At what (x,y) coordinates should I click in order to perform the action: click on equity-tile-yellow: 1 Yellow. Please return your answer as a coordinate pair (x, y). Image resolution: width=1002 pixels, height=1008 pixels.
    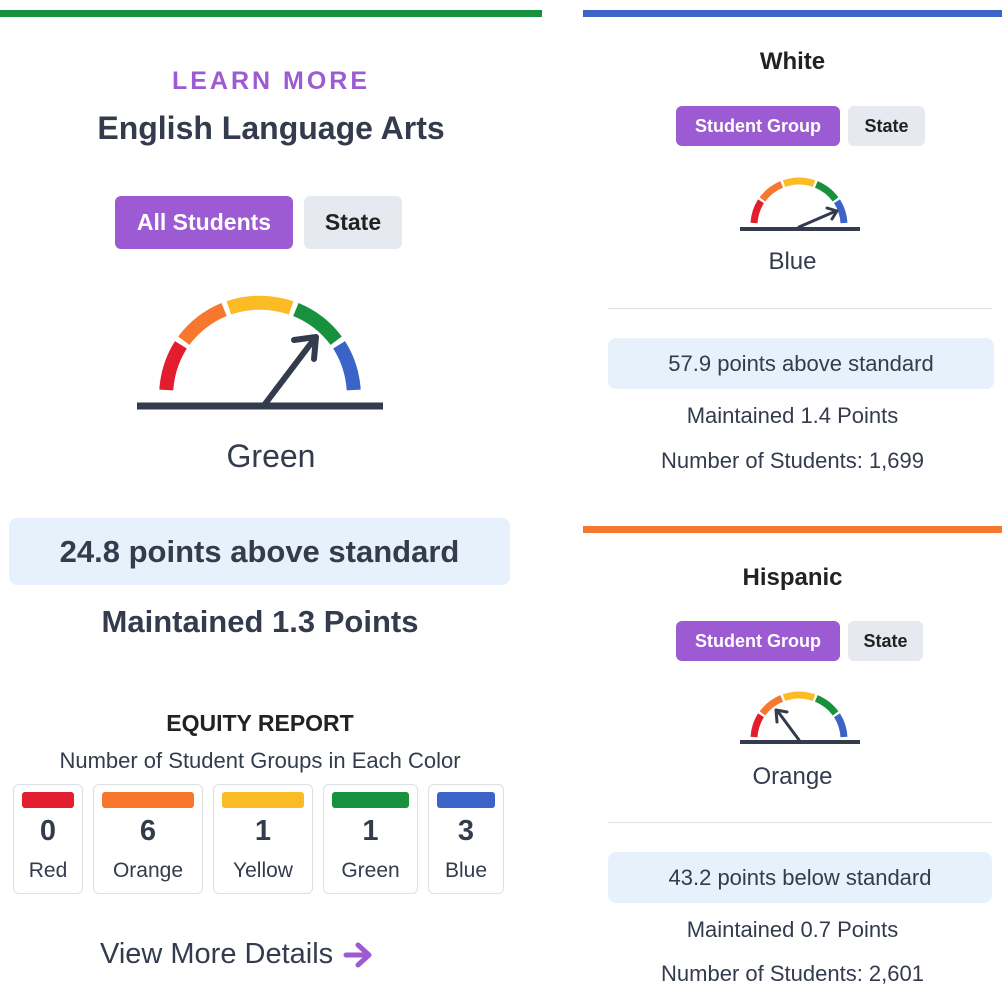
    Looking at the image, I should click on (263, 839).